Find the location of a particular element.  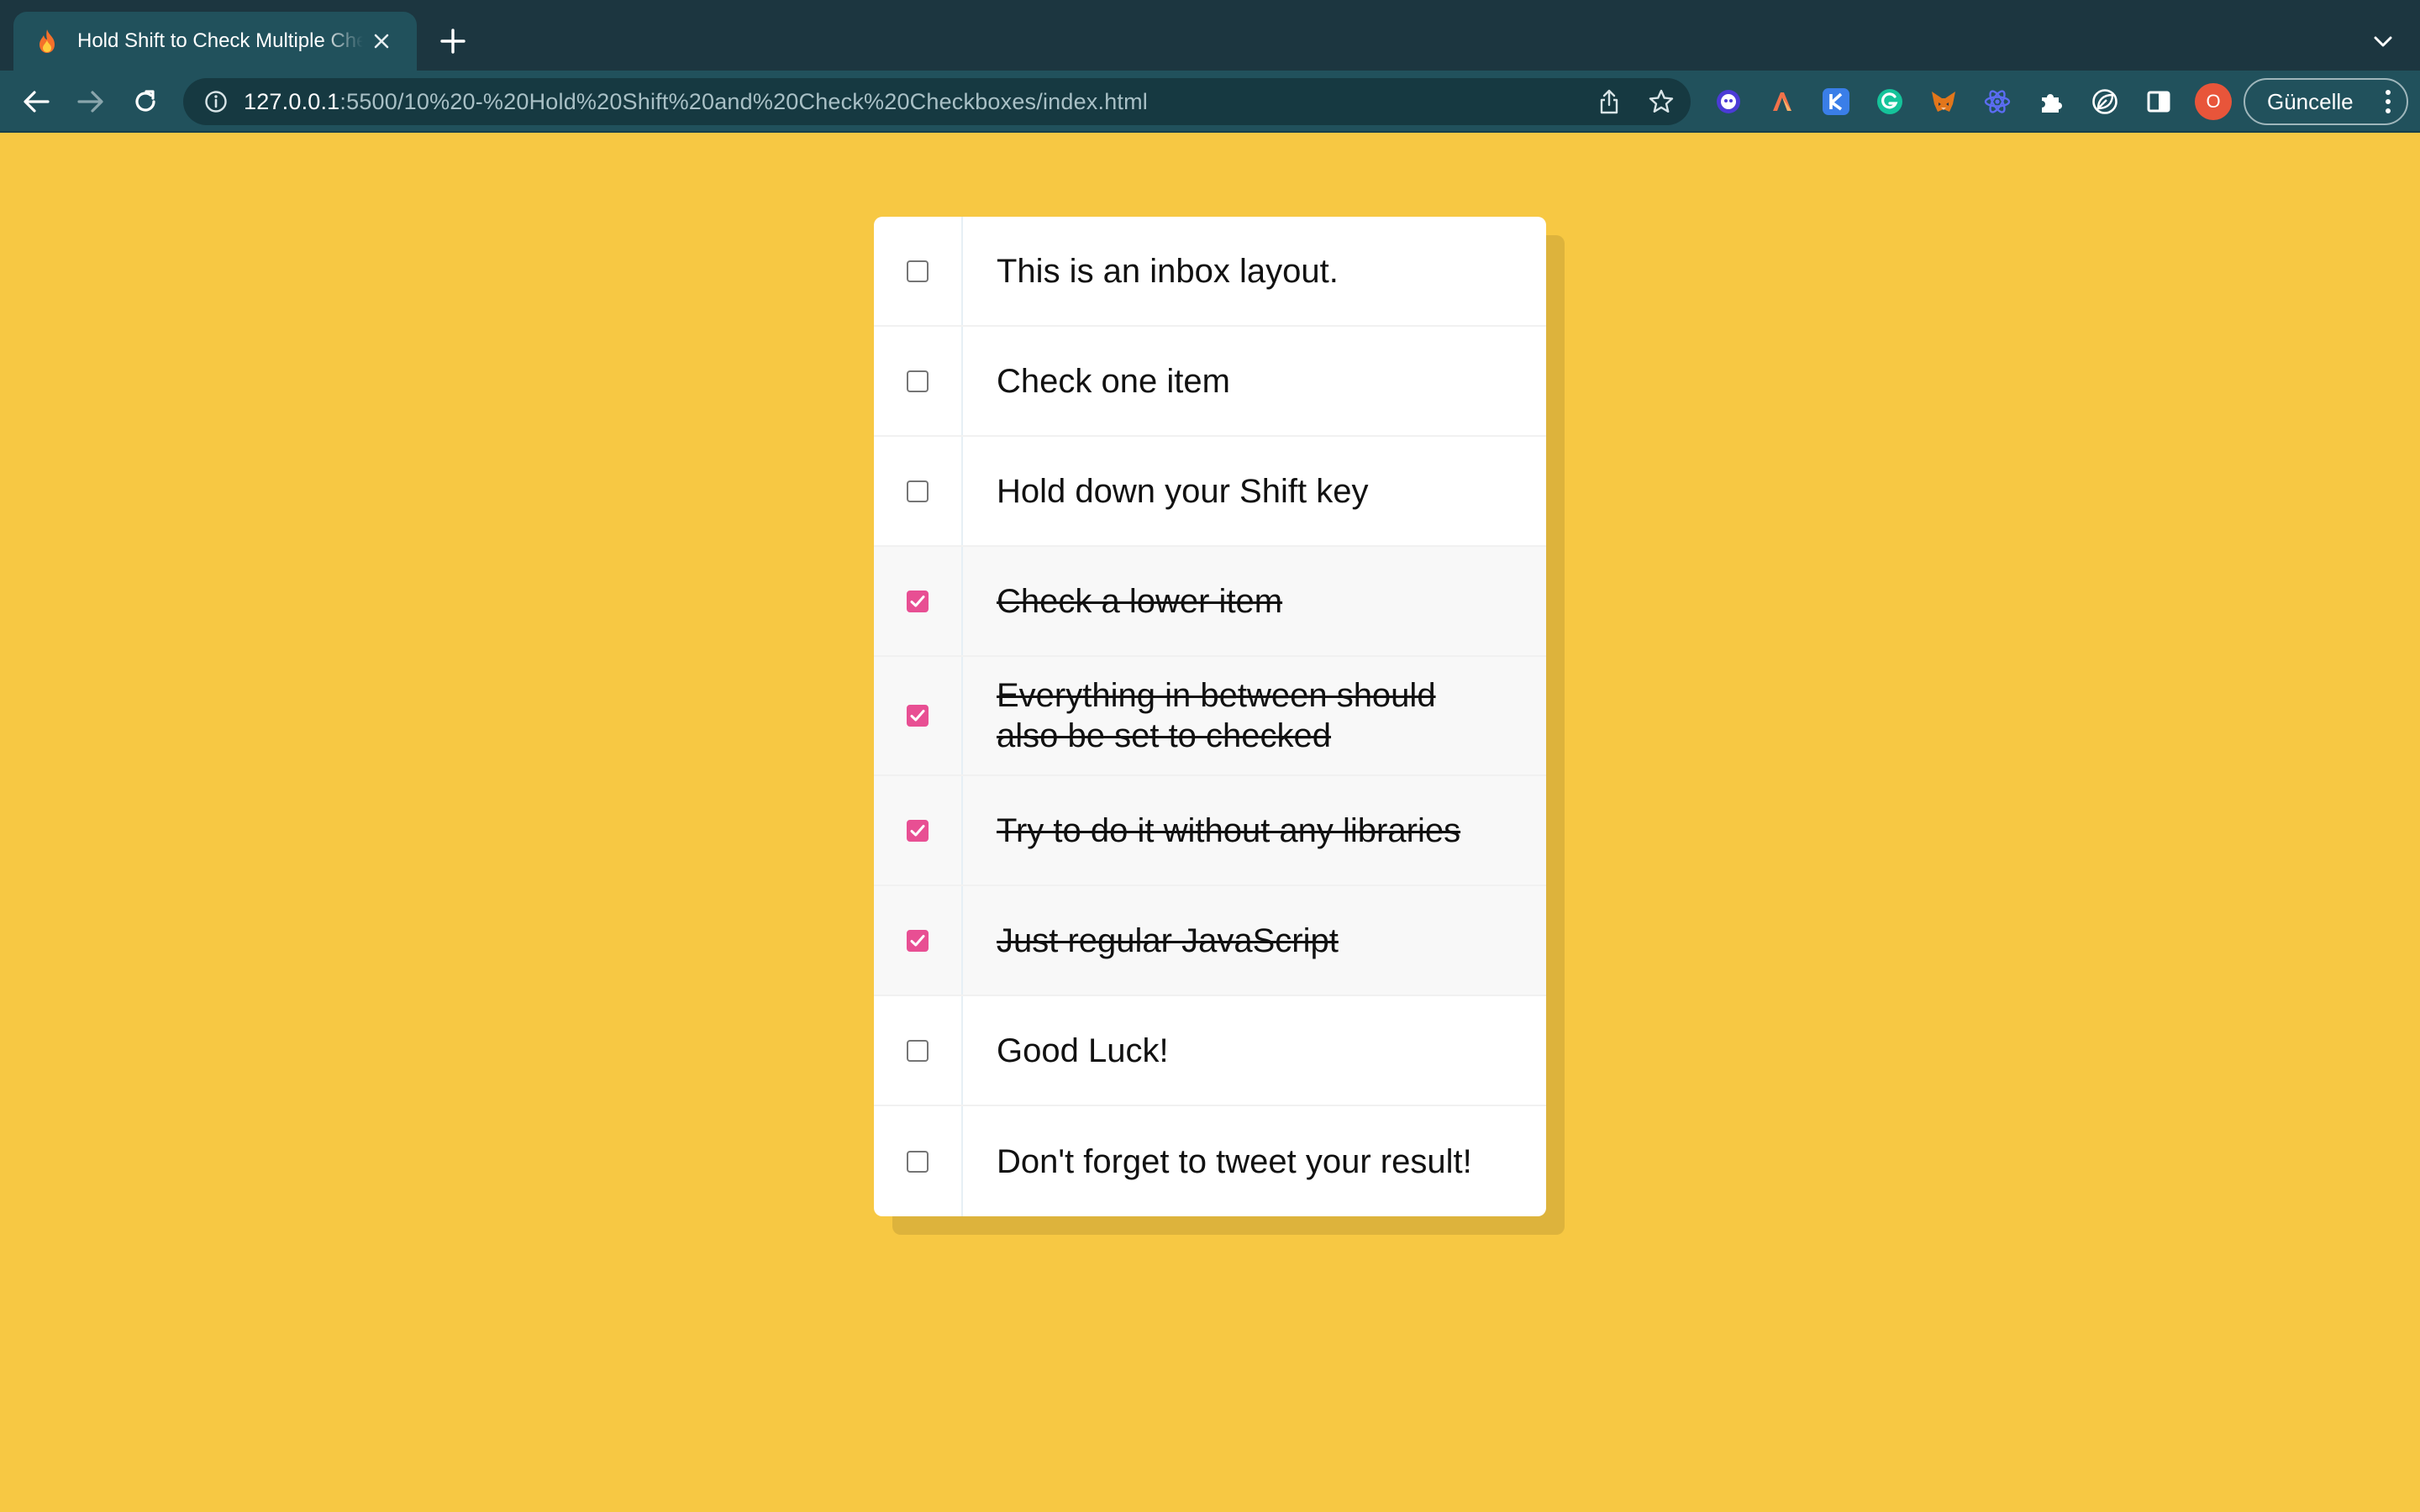

metamask-extension-icon is located at coordinates (1944, 102).